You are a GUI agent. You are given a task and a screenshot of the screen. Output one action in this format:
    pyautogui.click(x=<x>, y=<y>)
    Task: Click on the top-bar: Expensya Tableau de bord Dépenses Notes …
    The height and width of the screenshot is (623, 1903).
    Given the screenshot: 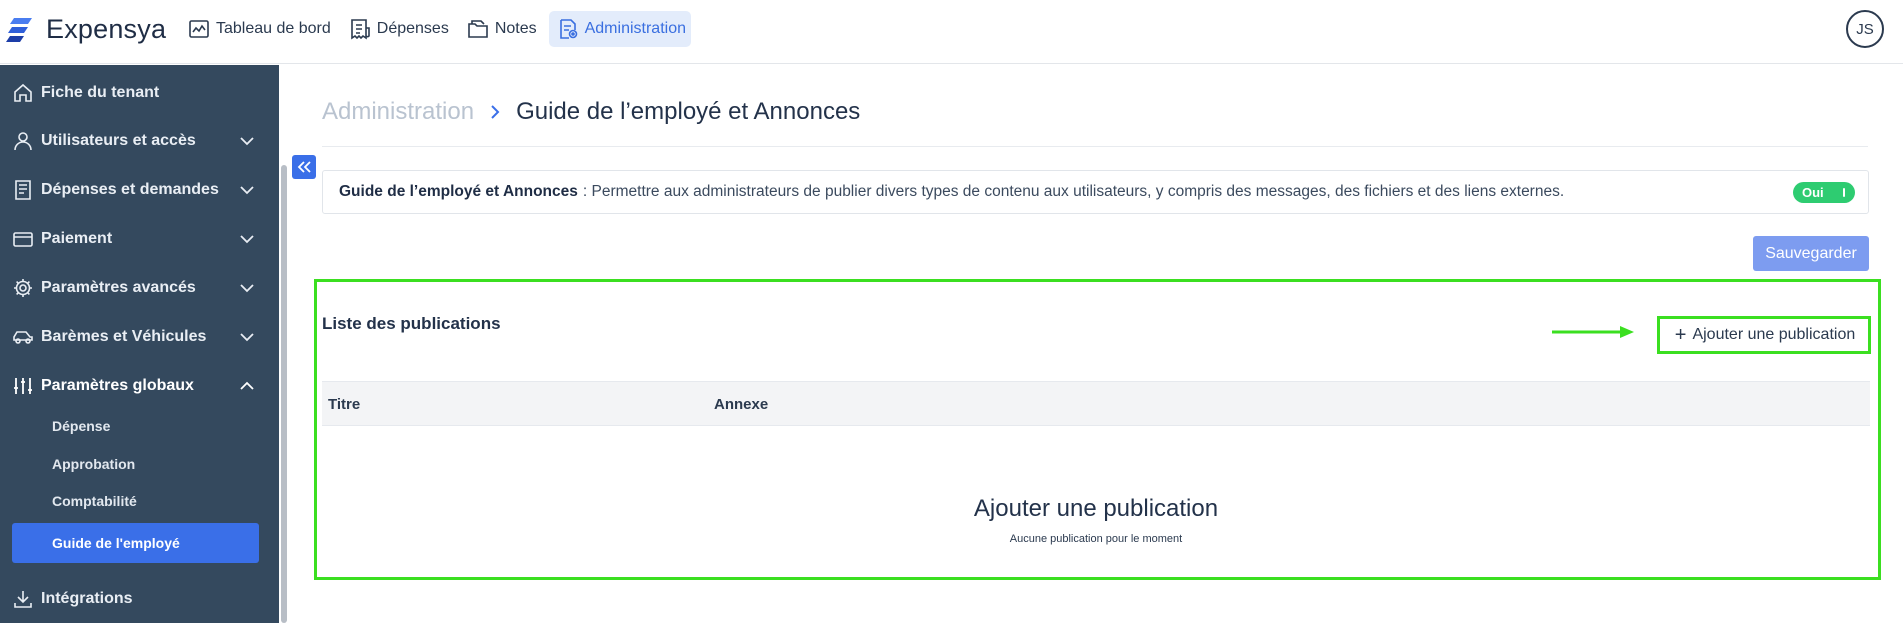 What is the action you would take?
    pyautogui.click(x=951, y=32)
    